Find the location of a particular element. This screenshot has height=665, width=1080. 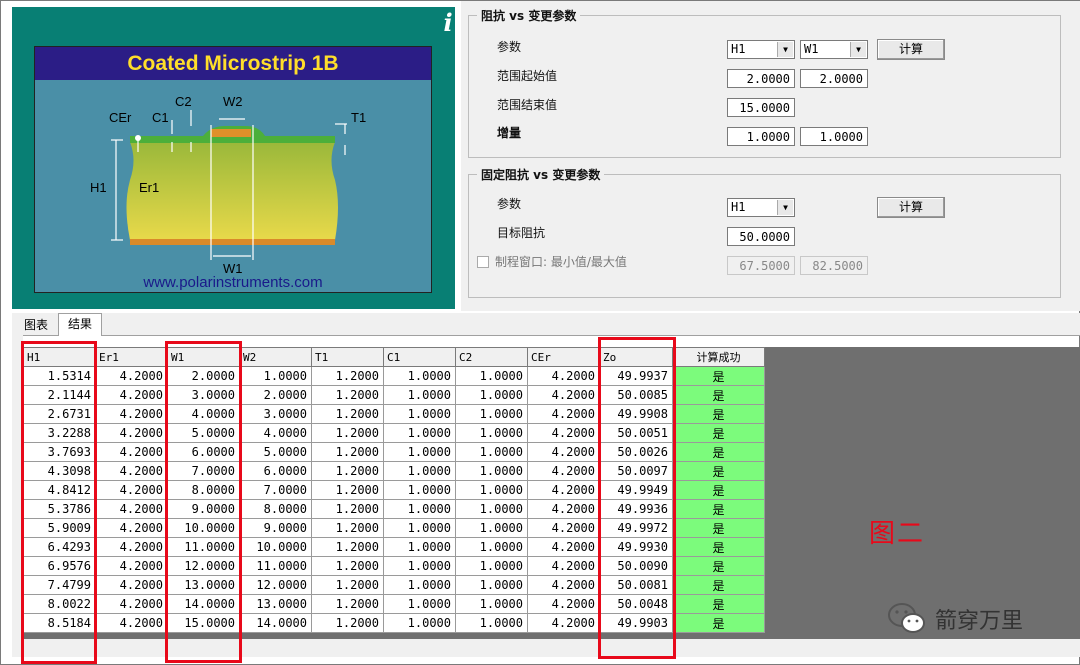

column-header: Er1 is located at coordinates (131, 357).